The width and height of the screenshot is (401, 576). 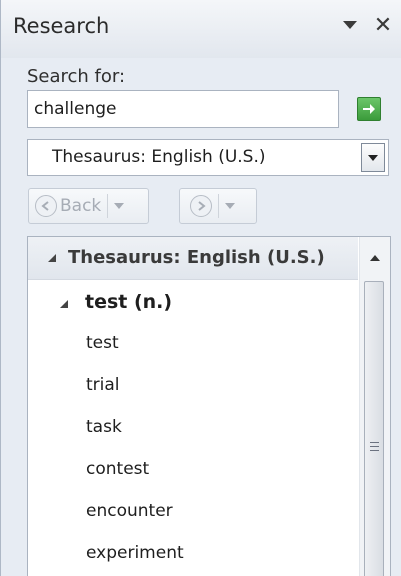 I want to click on synonym-item: test, so click(x=102, y=343).